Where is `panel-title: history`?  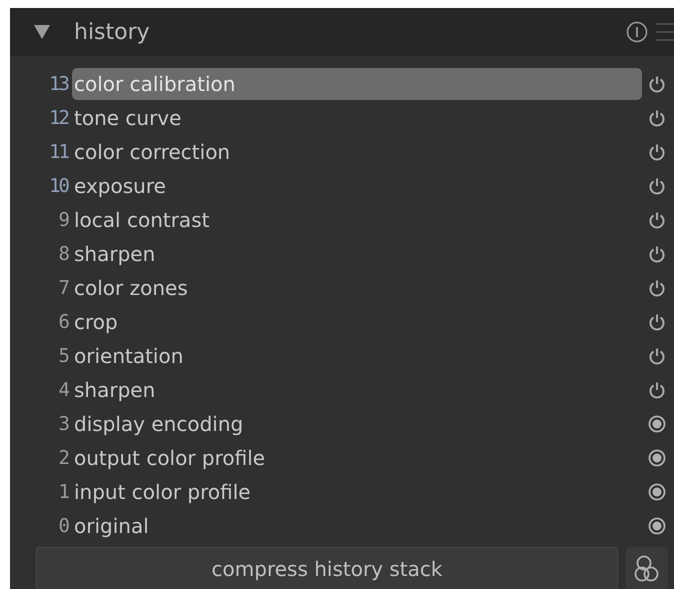 panel-title: history is located at coordinates (112, 32).